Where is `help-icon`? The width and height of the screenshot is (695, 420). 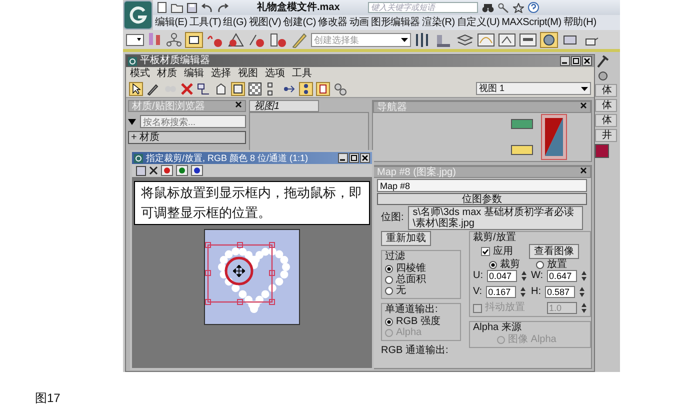
help-icon is located at coordinates (533, 7).